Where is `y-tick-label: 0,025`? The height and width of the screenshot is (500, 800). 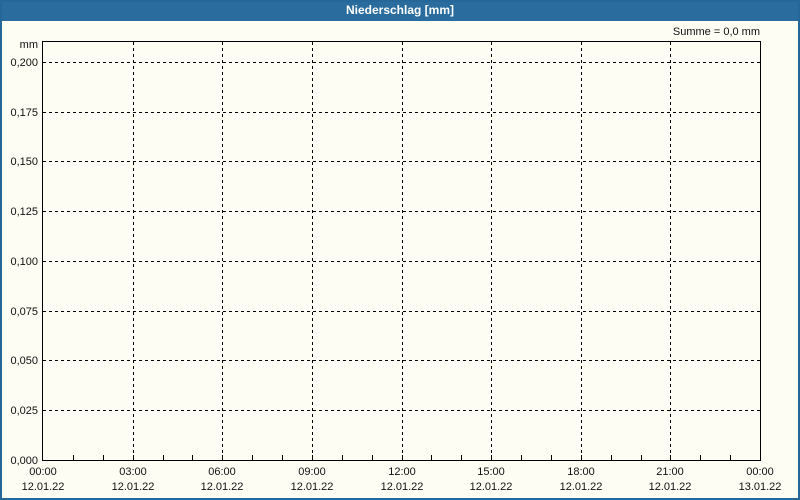 y-tick-label: 0,025 is located at coordinates (24, 411).